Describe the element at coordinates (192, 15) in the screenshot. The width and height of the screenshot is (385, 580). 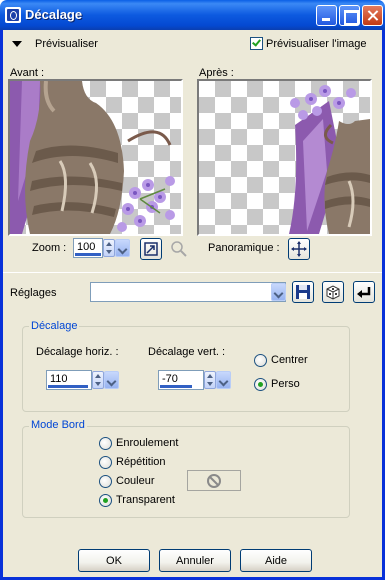
I see `title-bar: Décalage` at that location.